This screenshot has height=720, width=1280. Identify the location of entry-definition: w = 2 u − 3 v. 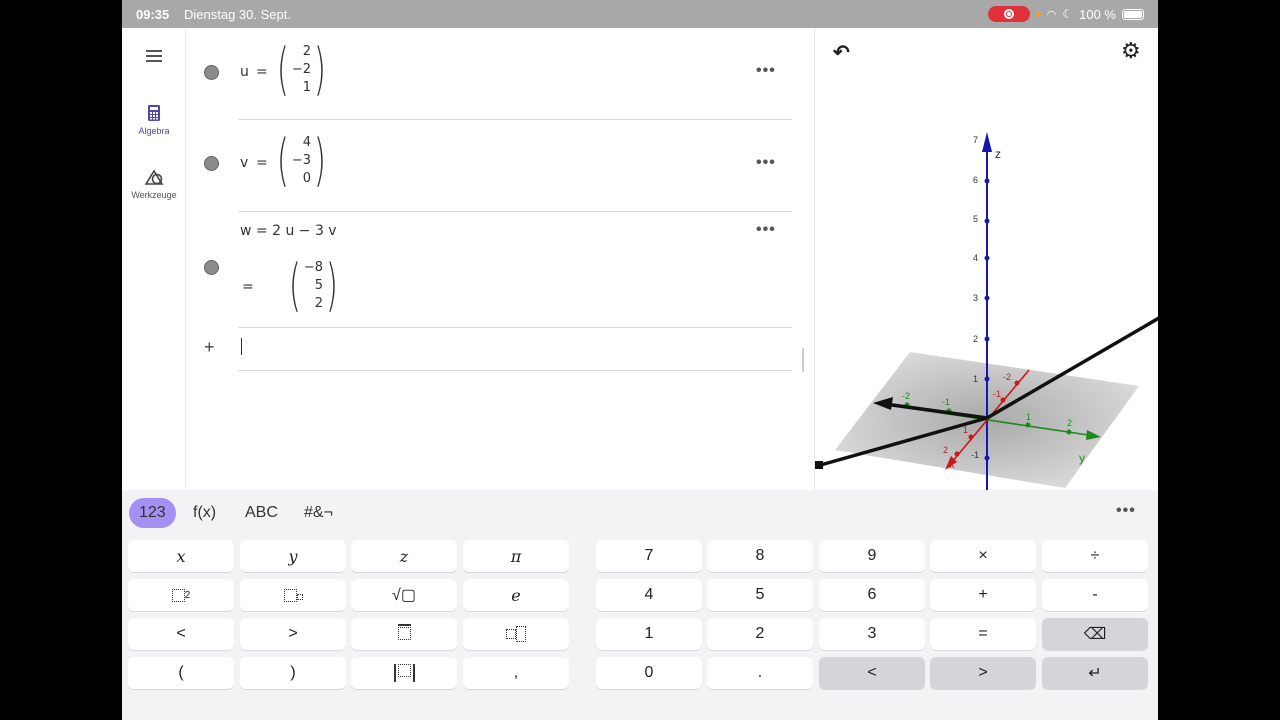
(288, 231).